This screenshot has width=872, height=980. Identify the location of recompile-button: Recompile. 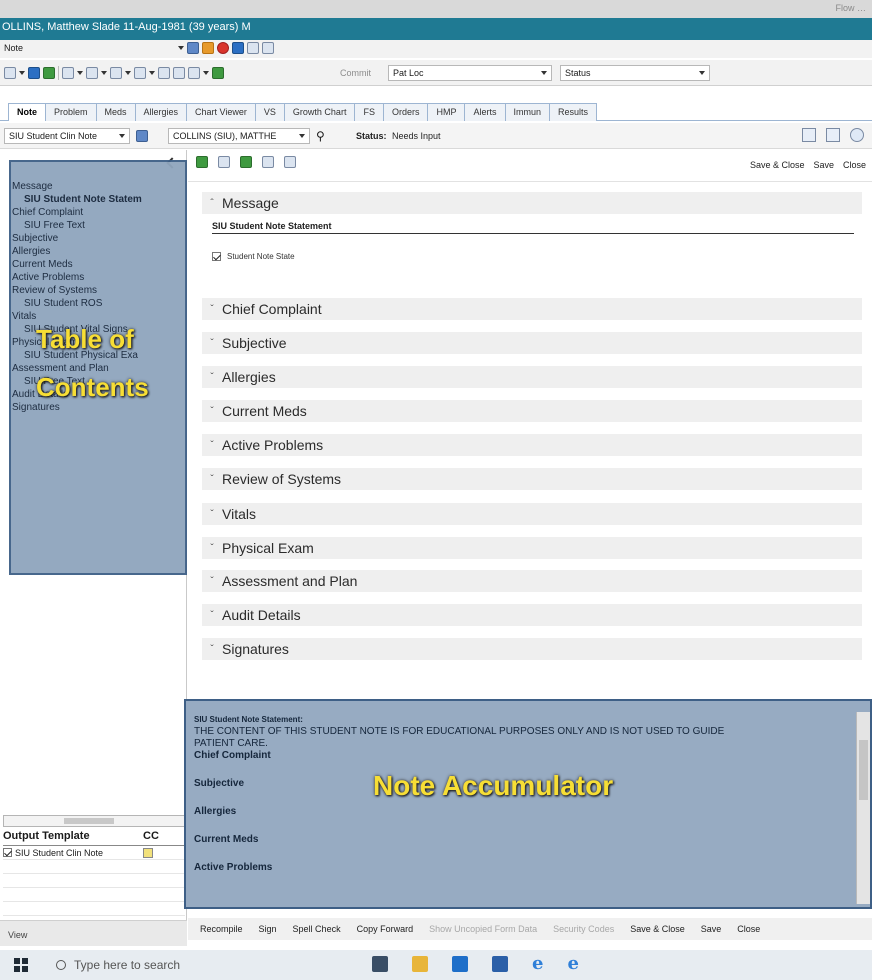
(221, 929).